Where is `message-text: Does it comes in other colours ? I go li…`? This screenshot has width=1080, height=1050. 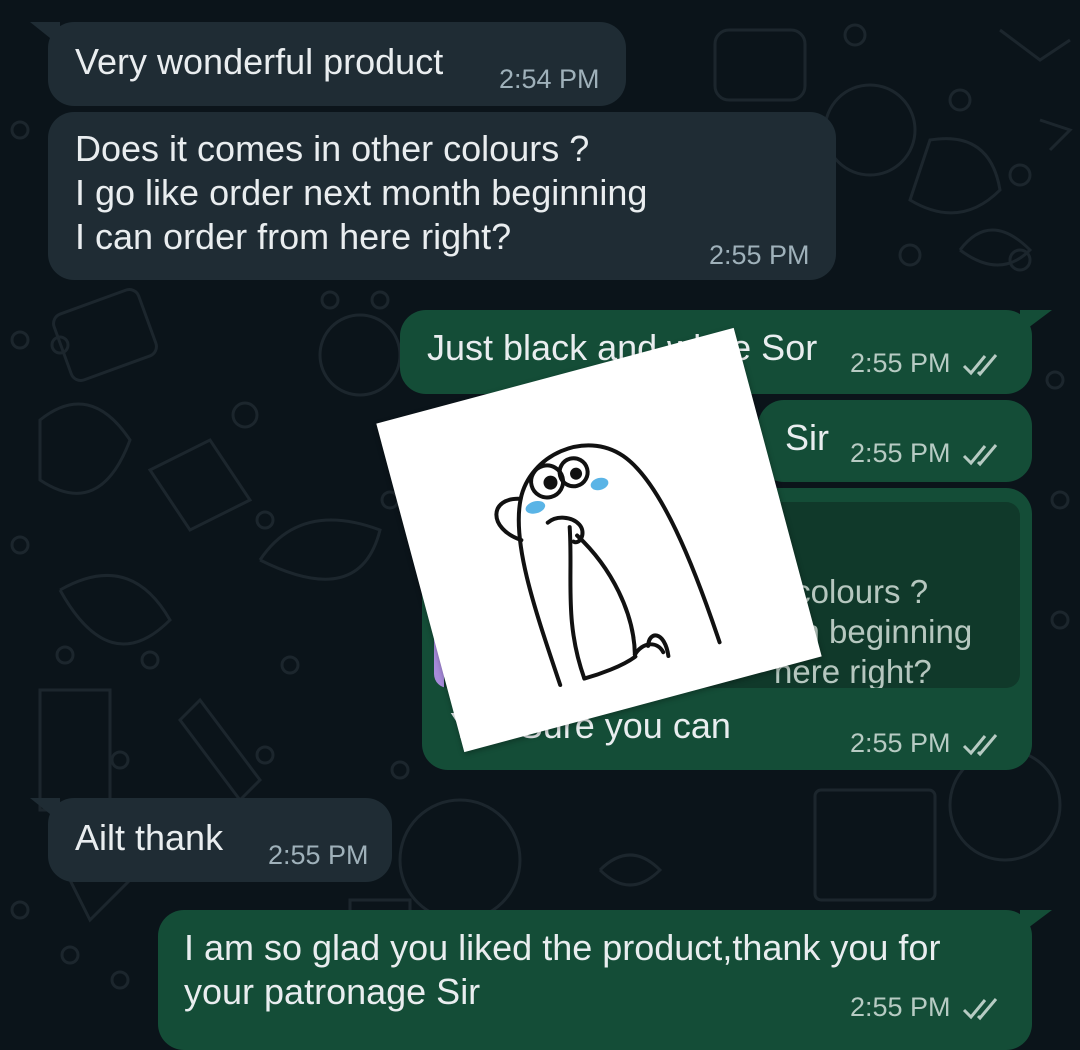
message-text: Does it comes in other colours ? I go li… is located at coordinates (361, 192).